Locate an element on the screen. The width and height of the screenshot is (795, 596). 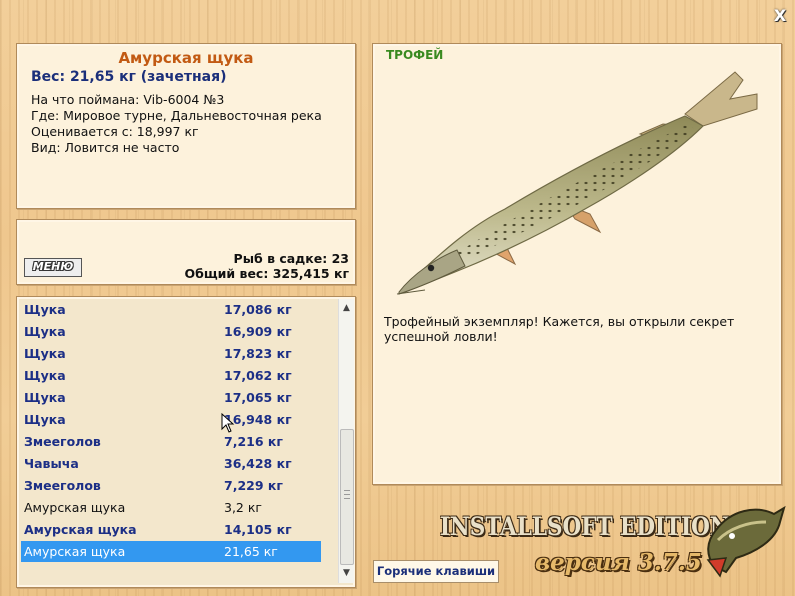
logo-pike-icon is located at coordinates (746, 541).